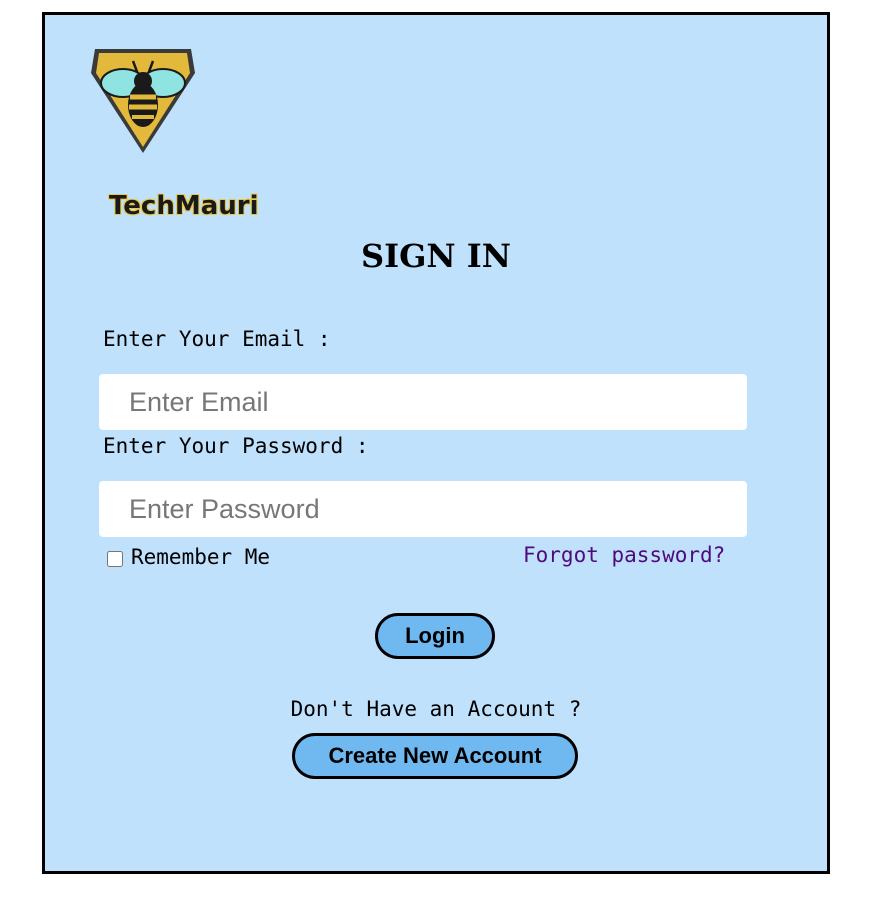  What do you see at coordinates (236, 446) in the screenshot?
I see `password-label: Enter Your Password :` at bounding box center [236, 446].